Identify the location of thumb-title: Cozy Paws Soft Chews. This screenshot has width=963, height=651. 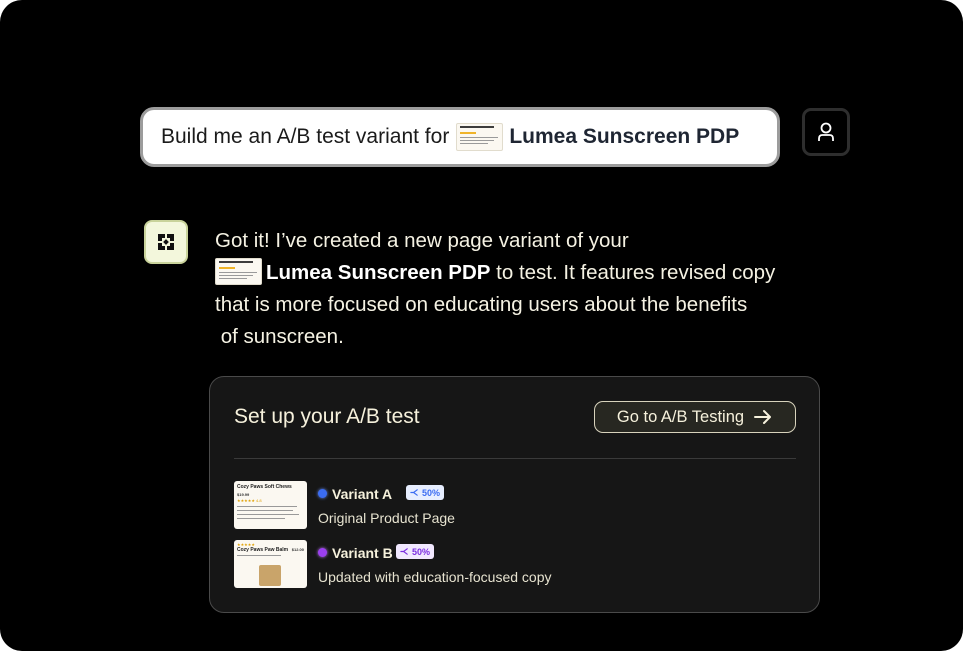
(264, 487).